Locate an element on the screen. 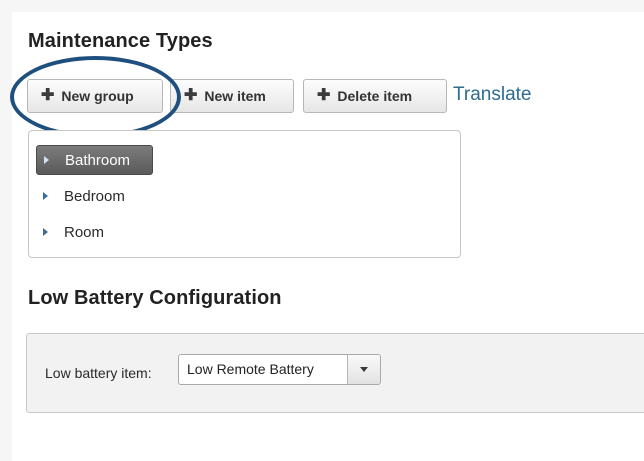 This screenshot has width=644, height=461. maintenance-types-heading: Maintenance Types is located at coordinates (120, 41).